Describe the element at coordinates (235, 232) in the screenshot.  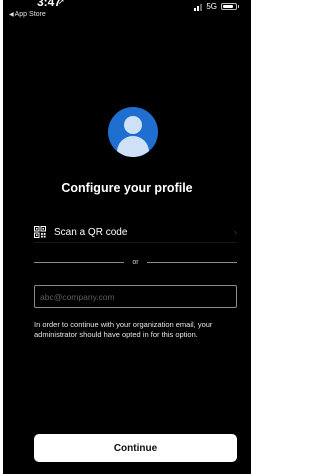
I see `chevron-right-icon: ›` at that location.